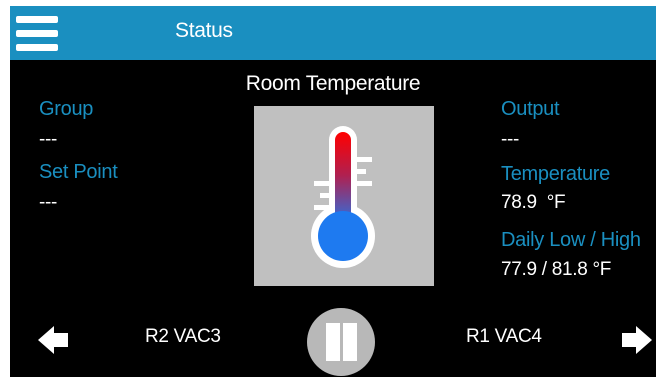  Describe the element at coordinates (56, 340) in the screenshot. I see `arrow-left-icon` at that location.